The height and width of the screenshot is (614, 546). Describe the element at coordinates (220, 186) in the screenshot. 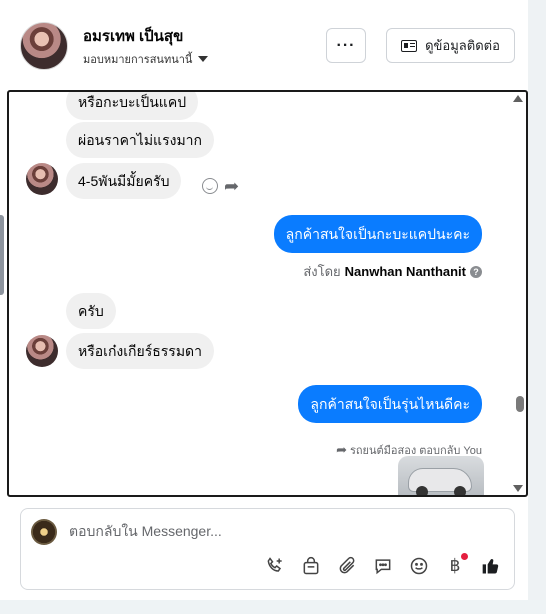

I see `message-actions: ➦` at that location.